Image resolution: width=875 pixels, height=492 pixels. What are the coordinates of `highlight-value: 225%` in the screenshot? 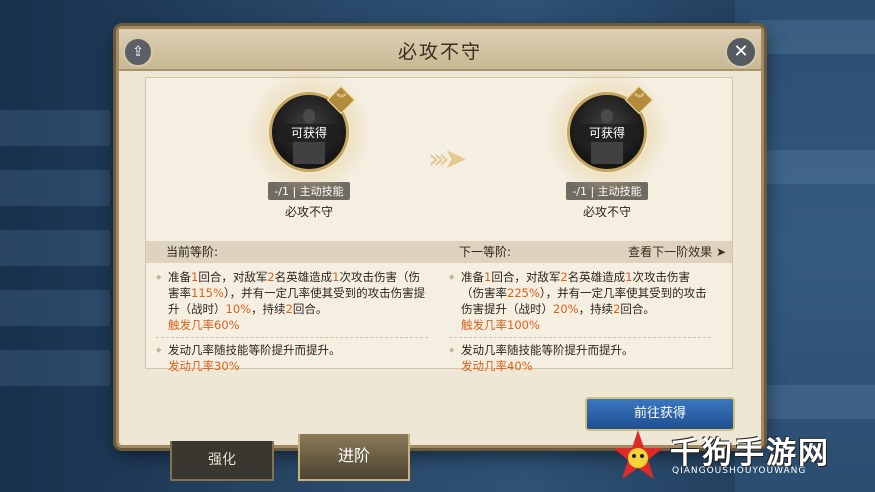 It's located at (523, 293).